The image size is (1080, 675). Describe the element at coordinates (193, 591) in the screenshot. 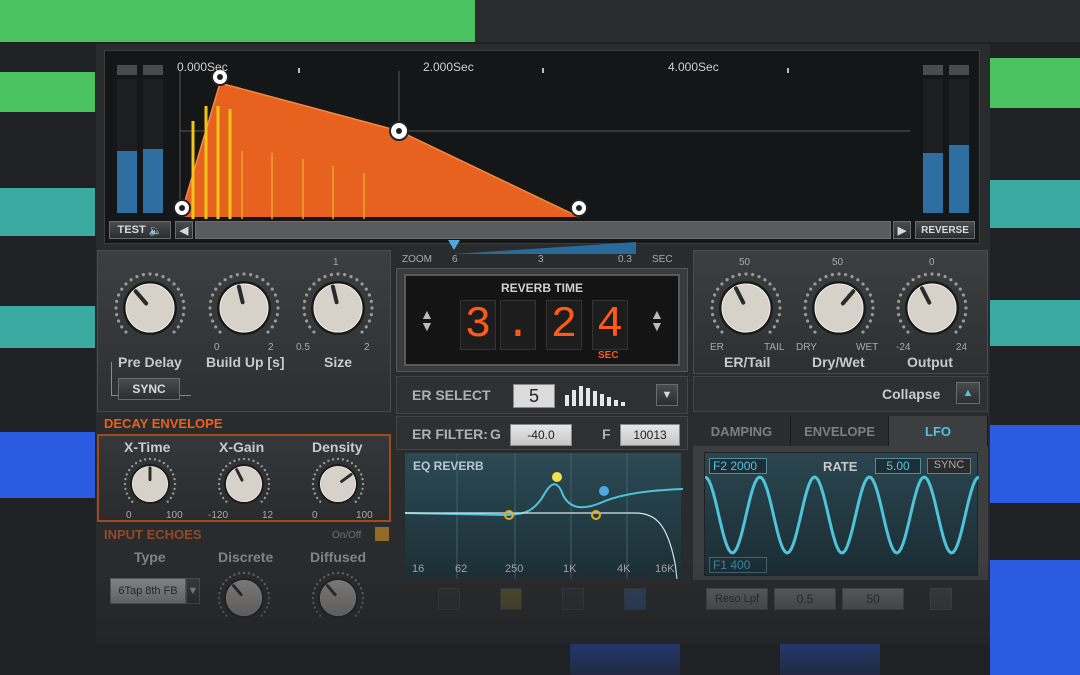

I see `echo-type-dropdown: ▼` at that location.